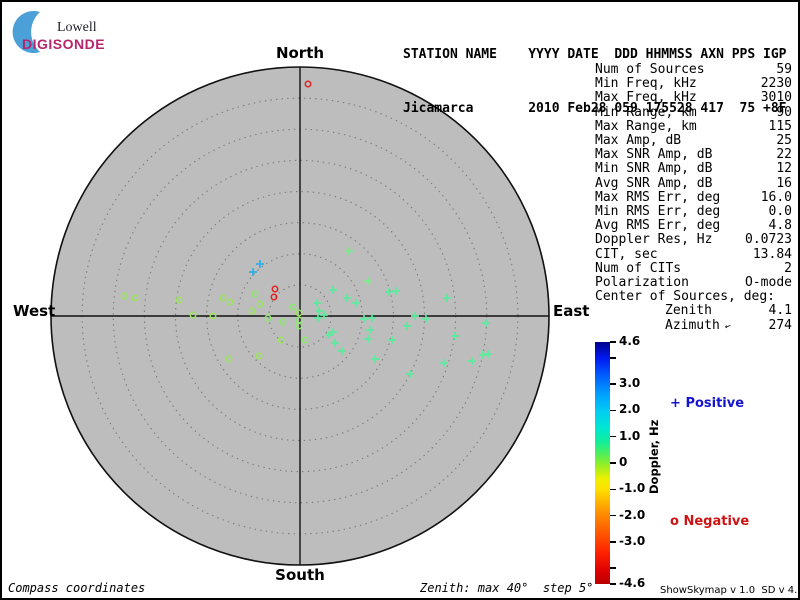  Describe the element at coordinates (571, 311) in the screenshot. I see `compass-label-east: East` at that location.